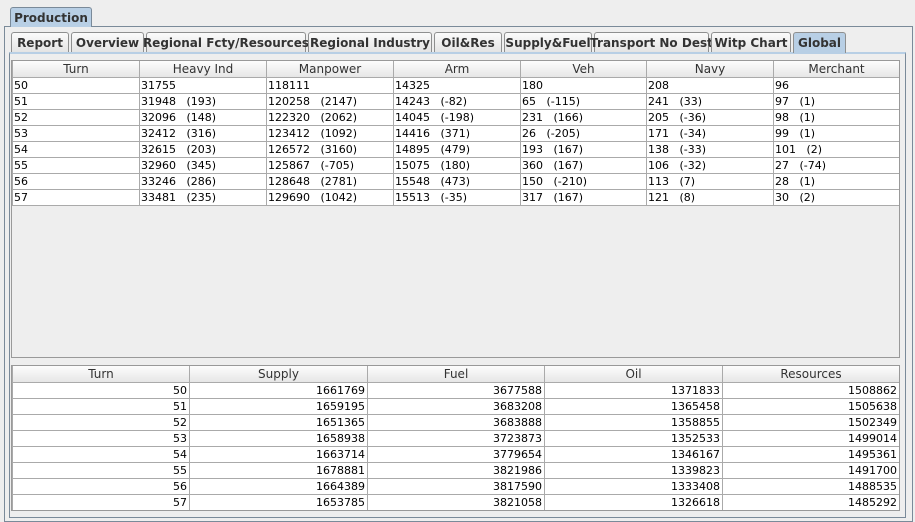  I want to click on table-cell: 1326618, so click(633, 501).